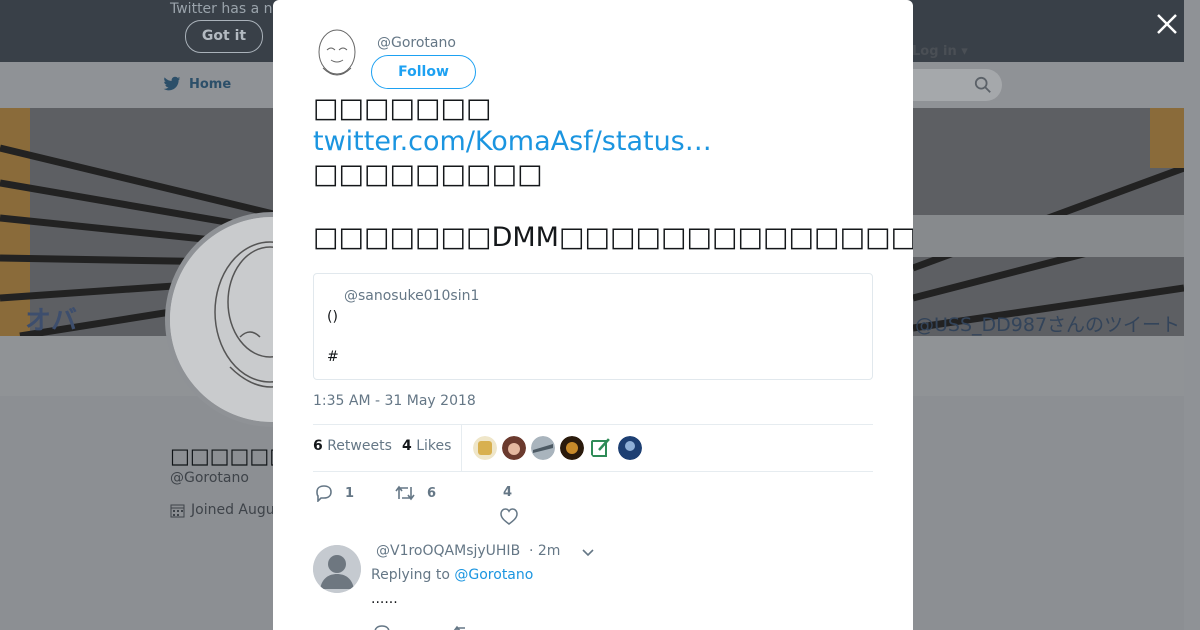 The image size is (1200, 630). Describe the element at coordinates (588, 553) in the screenshot. I see `chevron-down-icon` at that location.